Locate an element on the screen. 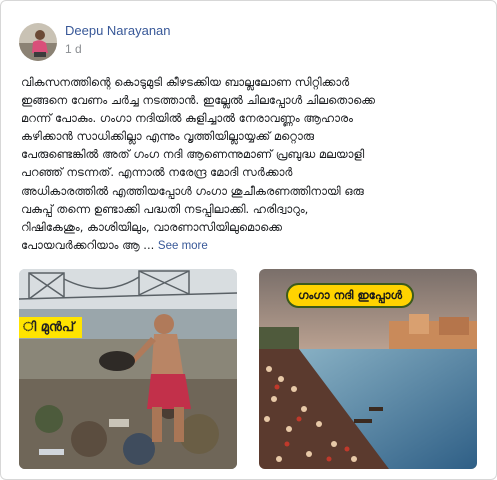  post-text-last-line: പോയവർക്കറിയാം ആ ... See more is located at coordinates (250, 245).